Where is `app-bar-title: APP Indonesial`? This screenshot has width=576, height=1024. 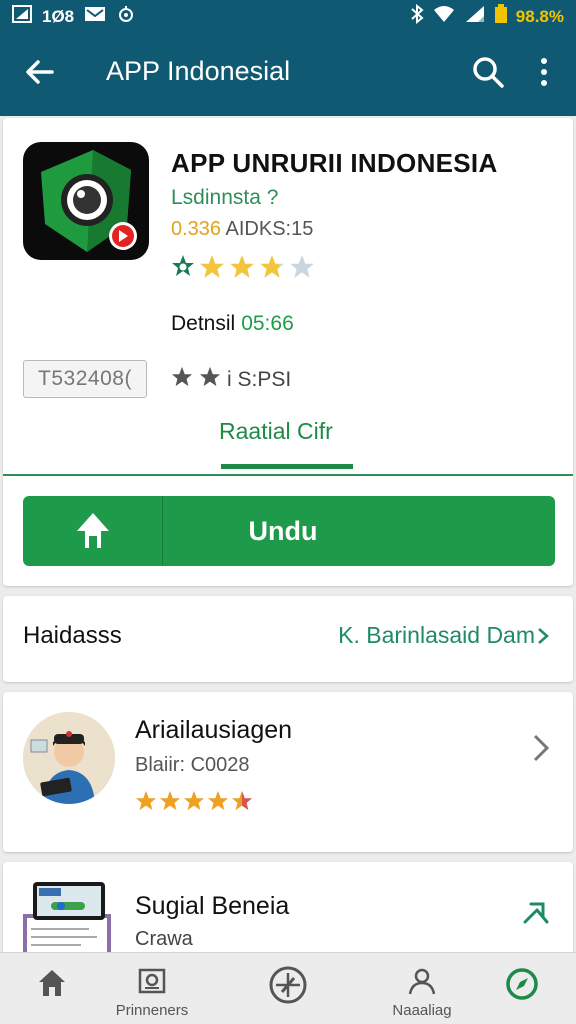 app-bar-title: APP Indonesial is located at coordinates (198, 71).